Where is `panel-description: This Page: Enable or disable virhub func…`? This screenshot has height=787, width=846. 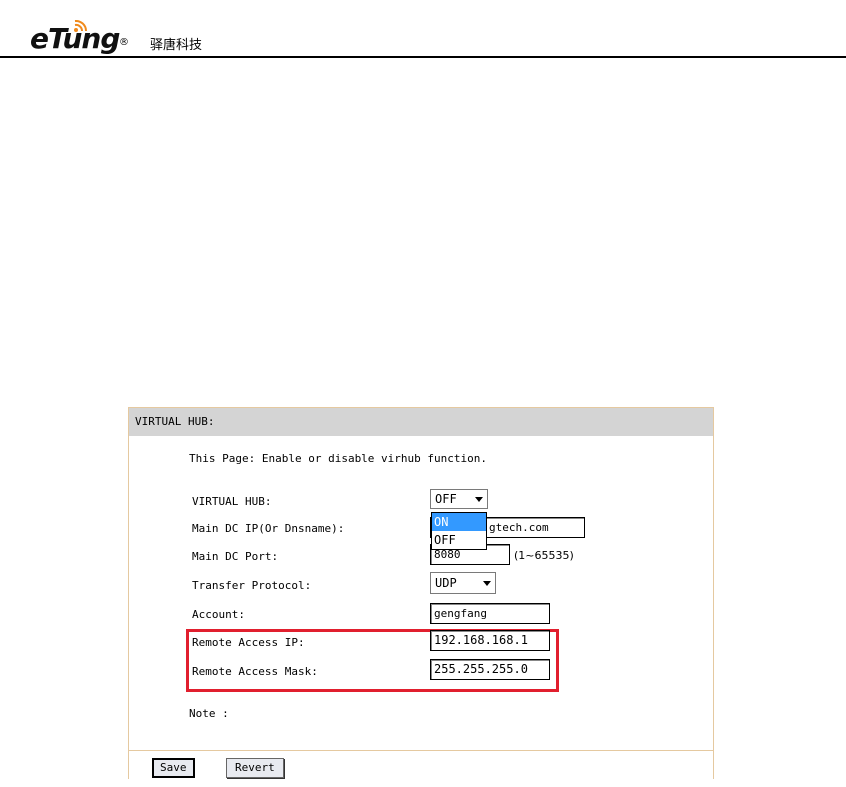 panel-description: This Page: Enable or disable virhub func… is located at coordinates (338, 458).